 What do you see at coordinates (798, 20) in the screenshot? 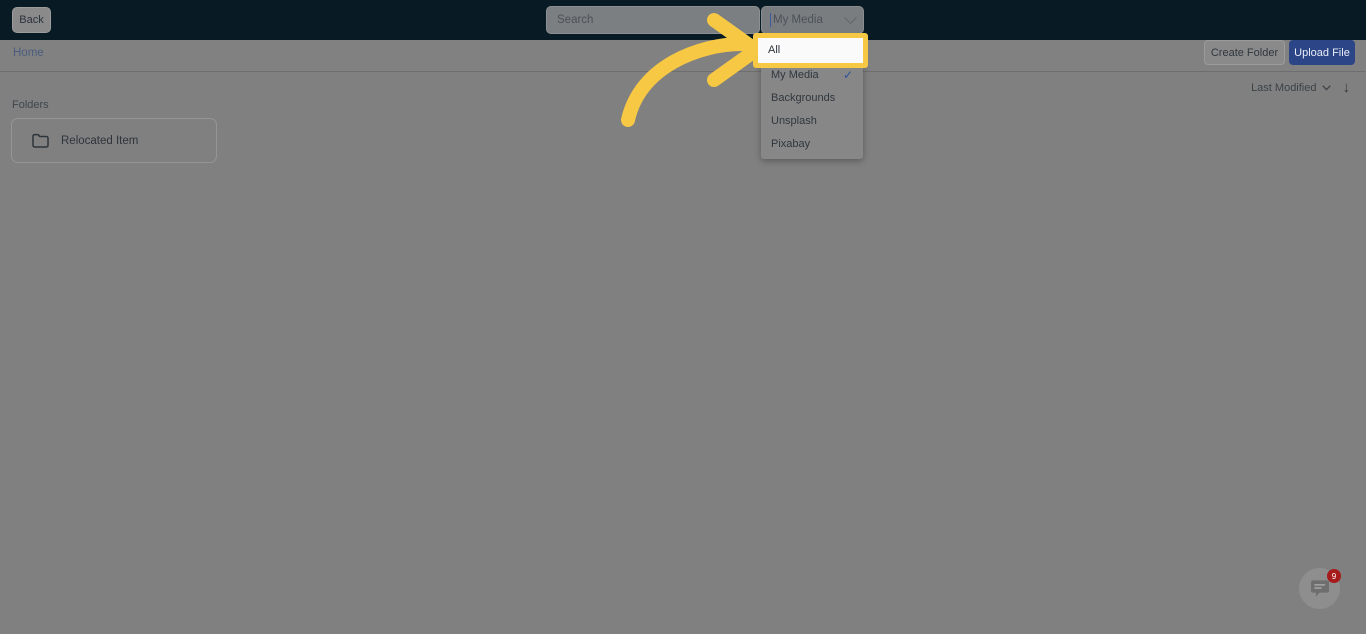
I see `media-filter-value: My Media` at bounding box center [798, 20].